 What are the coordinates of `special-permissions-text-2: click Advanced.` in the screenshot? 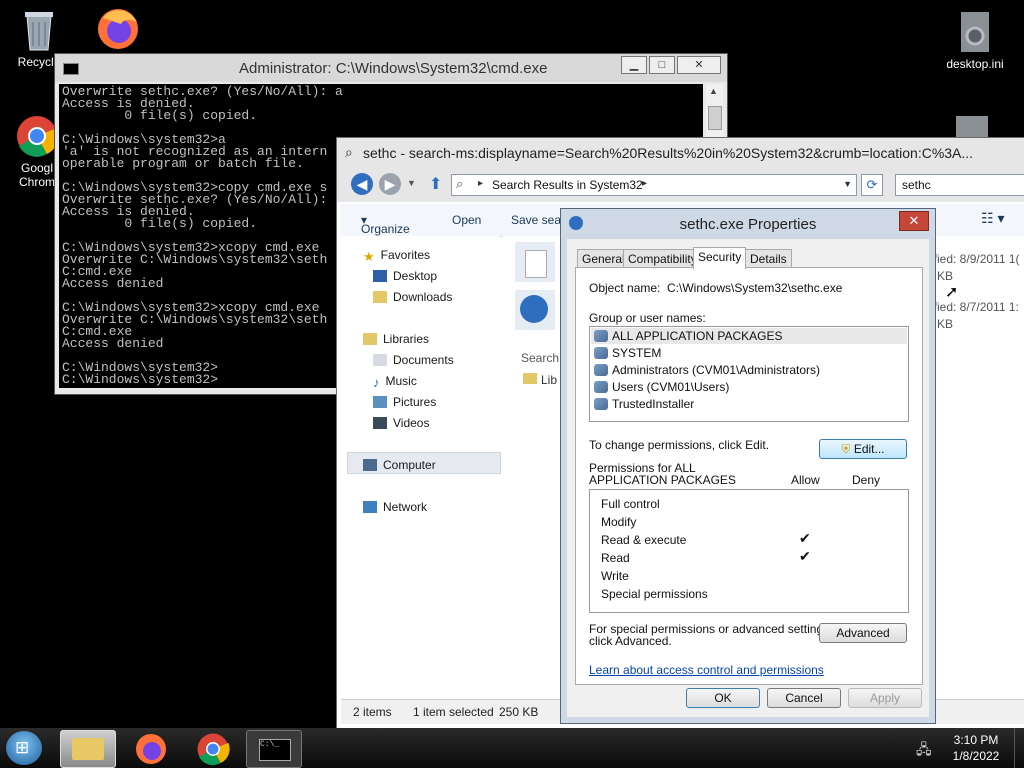 It's located at (630, 641).